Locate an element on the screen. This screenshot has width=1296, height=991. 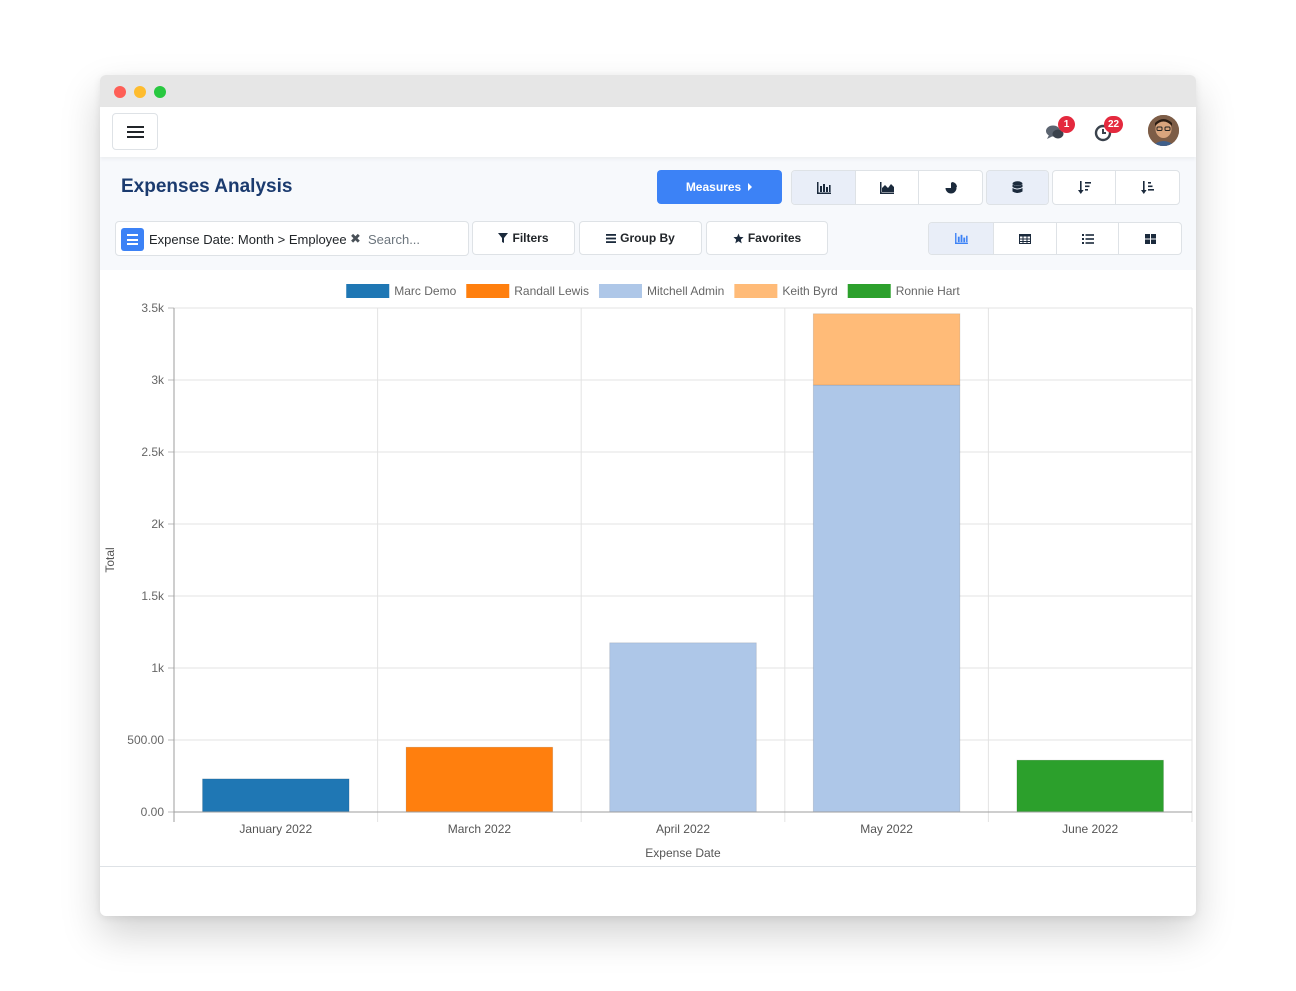
user-avatar is located at coordinates (1163, 130).